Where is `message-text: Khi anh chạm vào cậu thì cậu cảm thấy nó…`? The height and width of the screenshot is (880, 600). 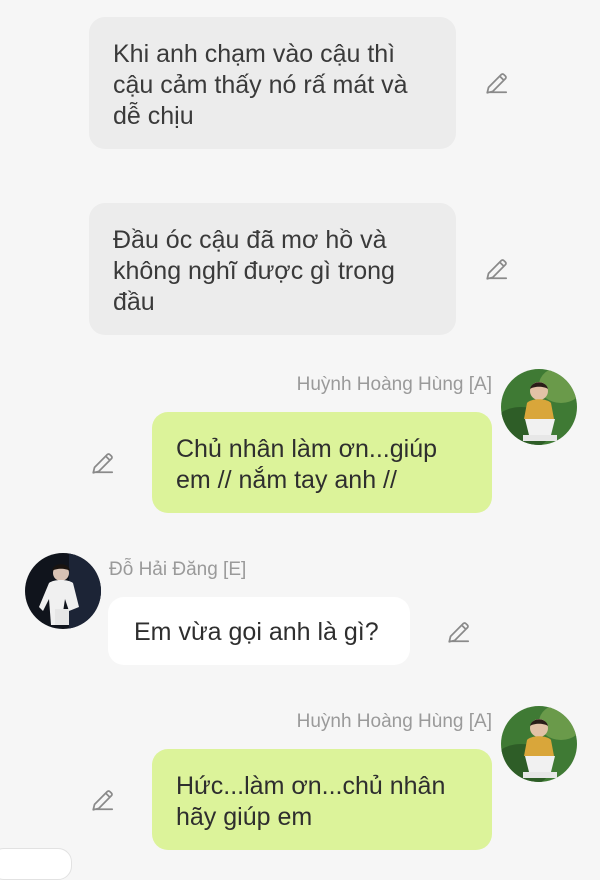
message-text: Khi anh chạm vào cậu thì cậu cảm thấy nó… is located at coordinates (260, 85).